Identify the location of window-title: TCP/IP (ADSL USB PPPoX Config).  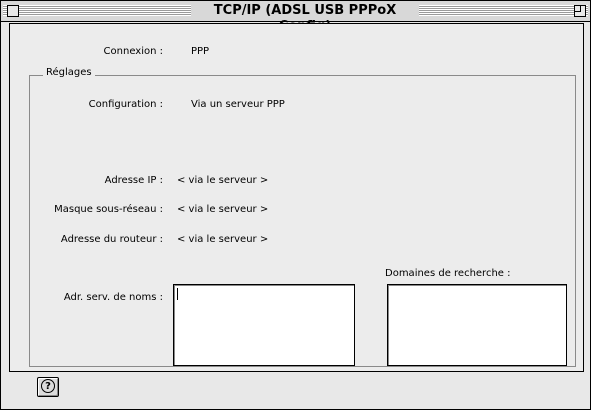
(305, 18).